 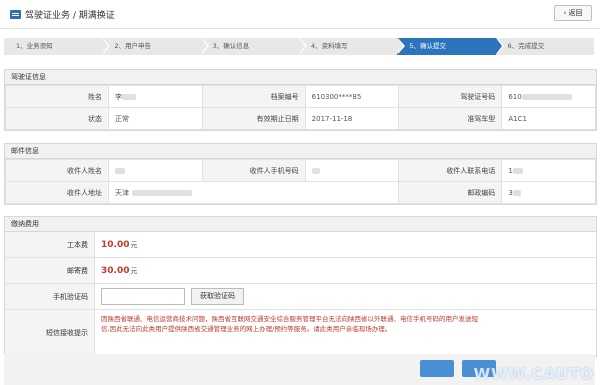 I want to click on postage-row: 邮寄费 30.00 元, so click(x=300, y=271).